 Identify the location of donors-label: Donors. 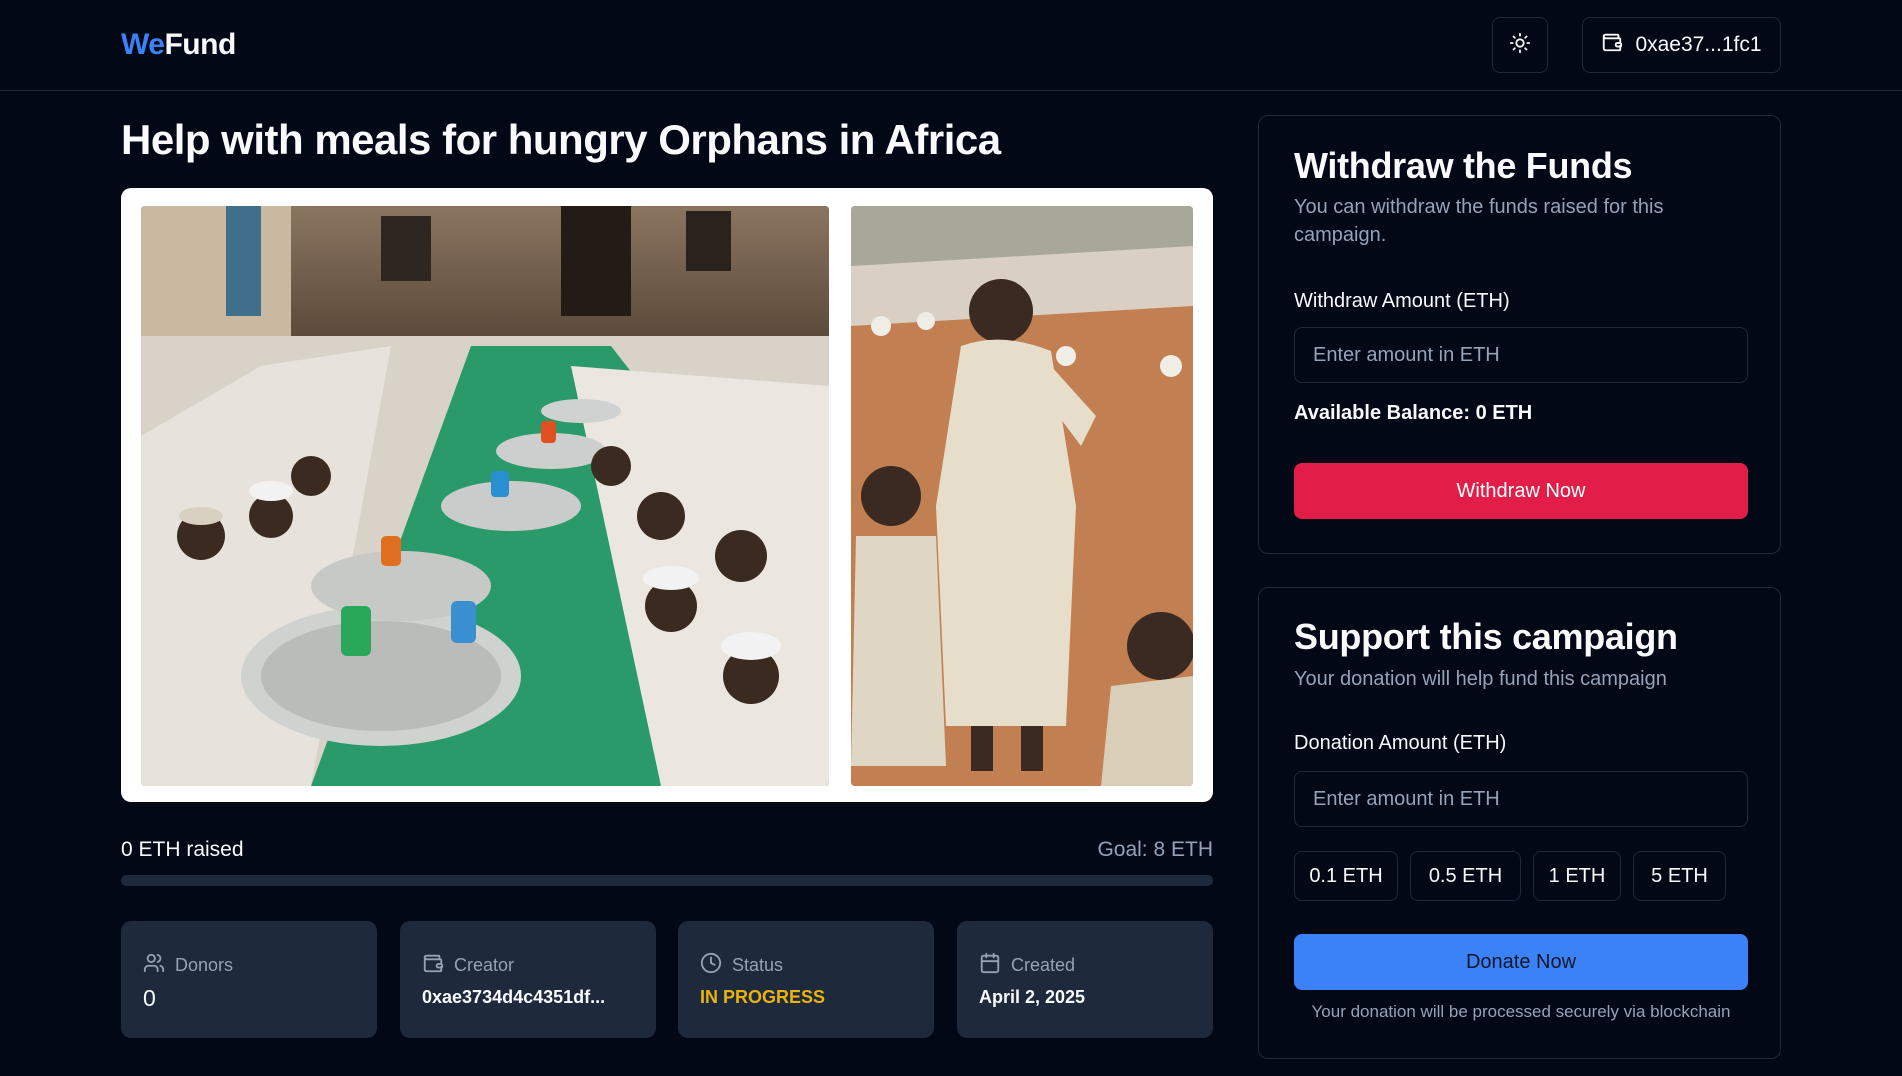
(204, 965).